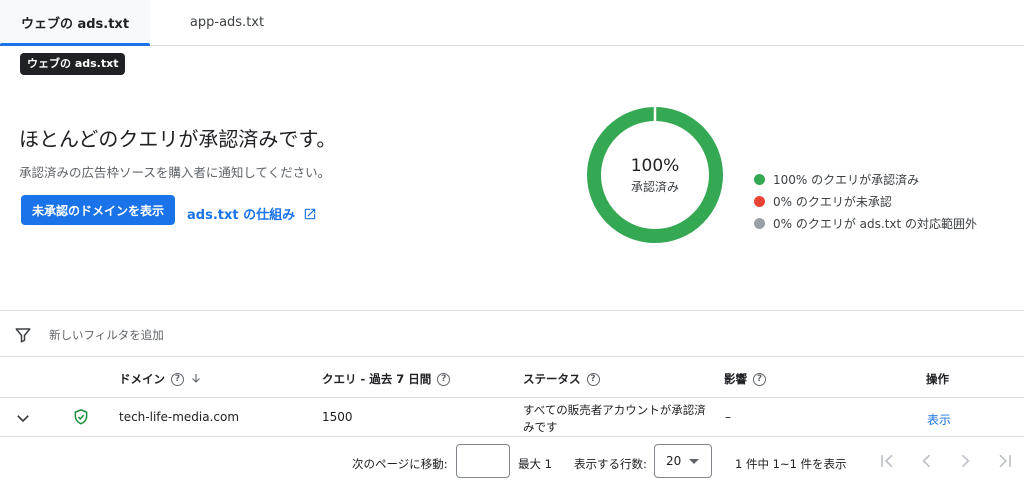 The image size is (1024, 487). What do you see at coordinates (610, 464) in the screenshot?
I see `rows-per-page-label: 表示する行数:` at bounding box center [610, 464].